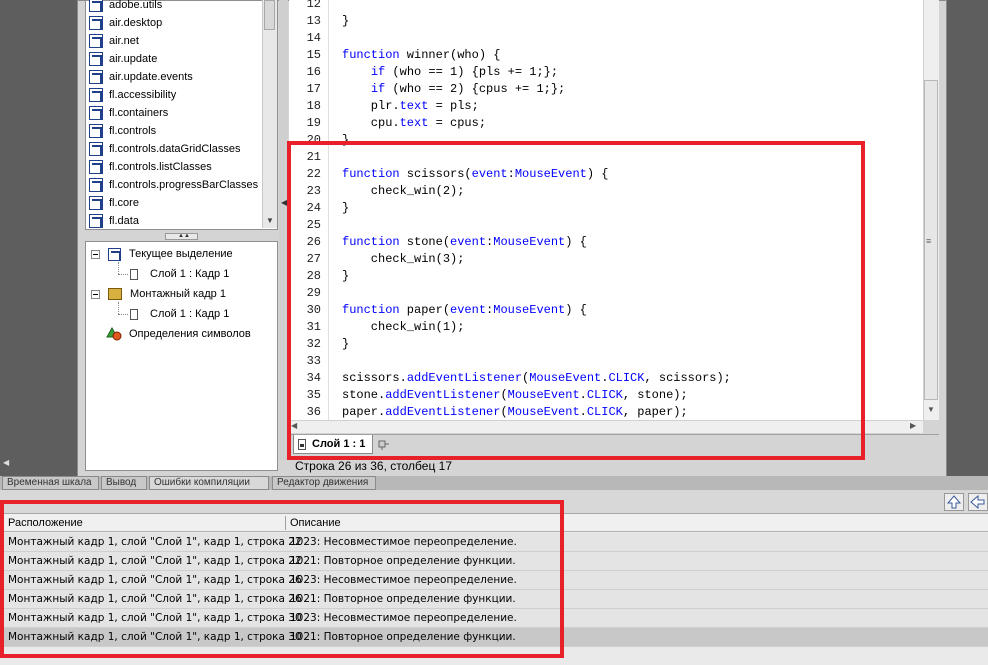 The image size is (988, 665). Describe the element at coordinates (313, 174) in the screenshot. I see `line-number: 22` at that location.